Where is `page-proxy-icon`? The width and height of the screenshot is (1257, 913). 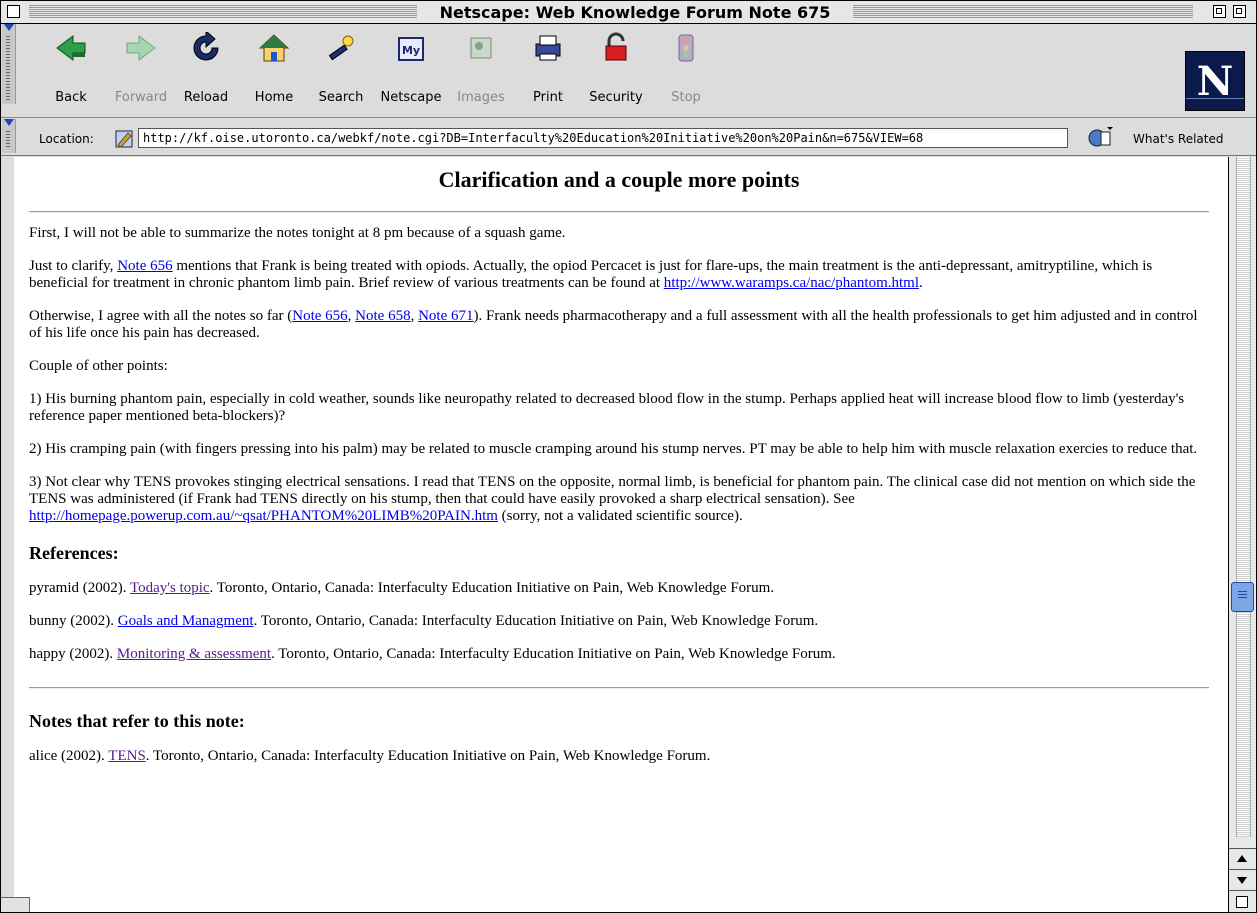 page-proxy-icon is located at coordinates (124, 139).